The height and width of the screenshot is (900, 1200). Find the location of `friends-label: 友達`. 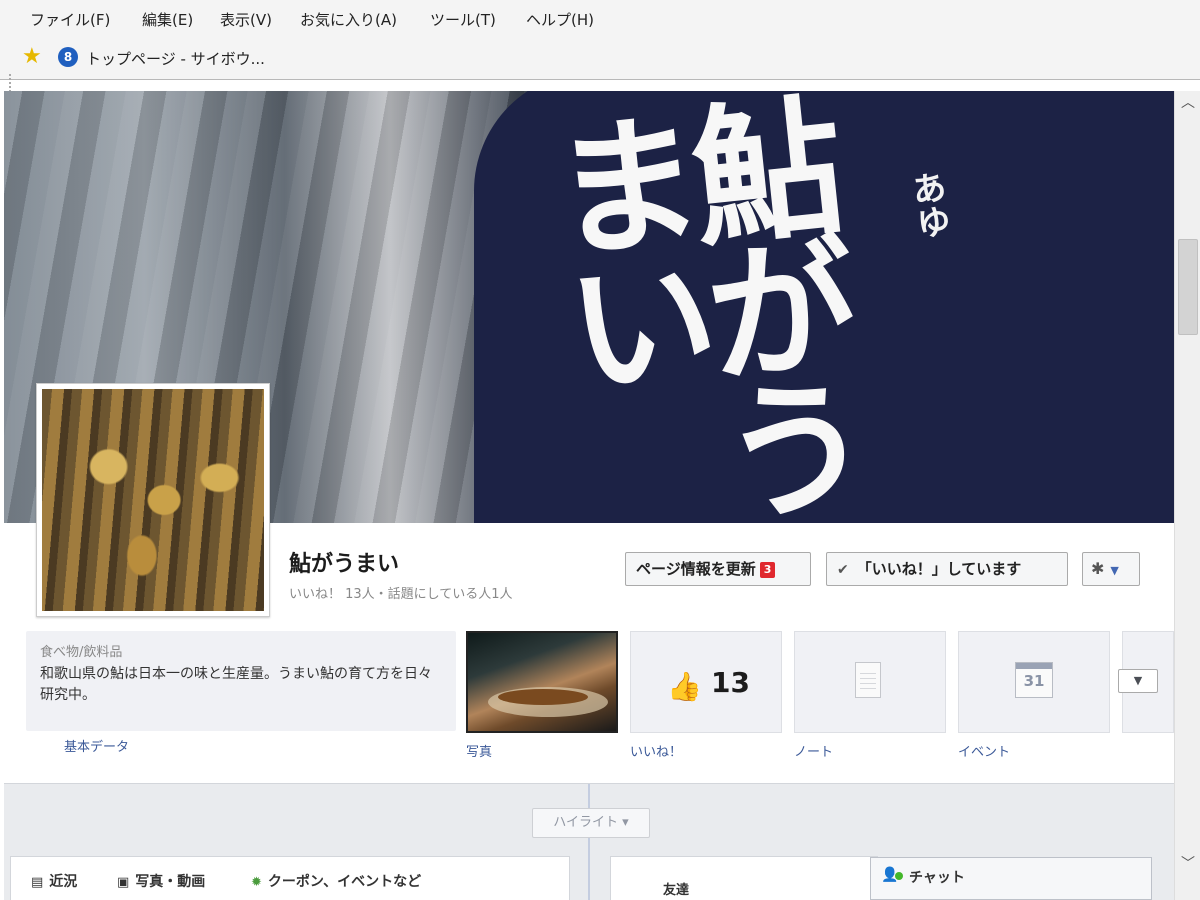

friends-label: 友達 is located at coordinates (676, 890).